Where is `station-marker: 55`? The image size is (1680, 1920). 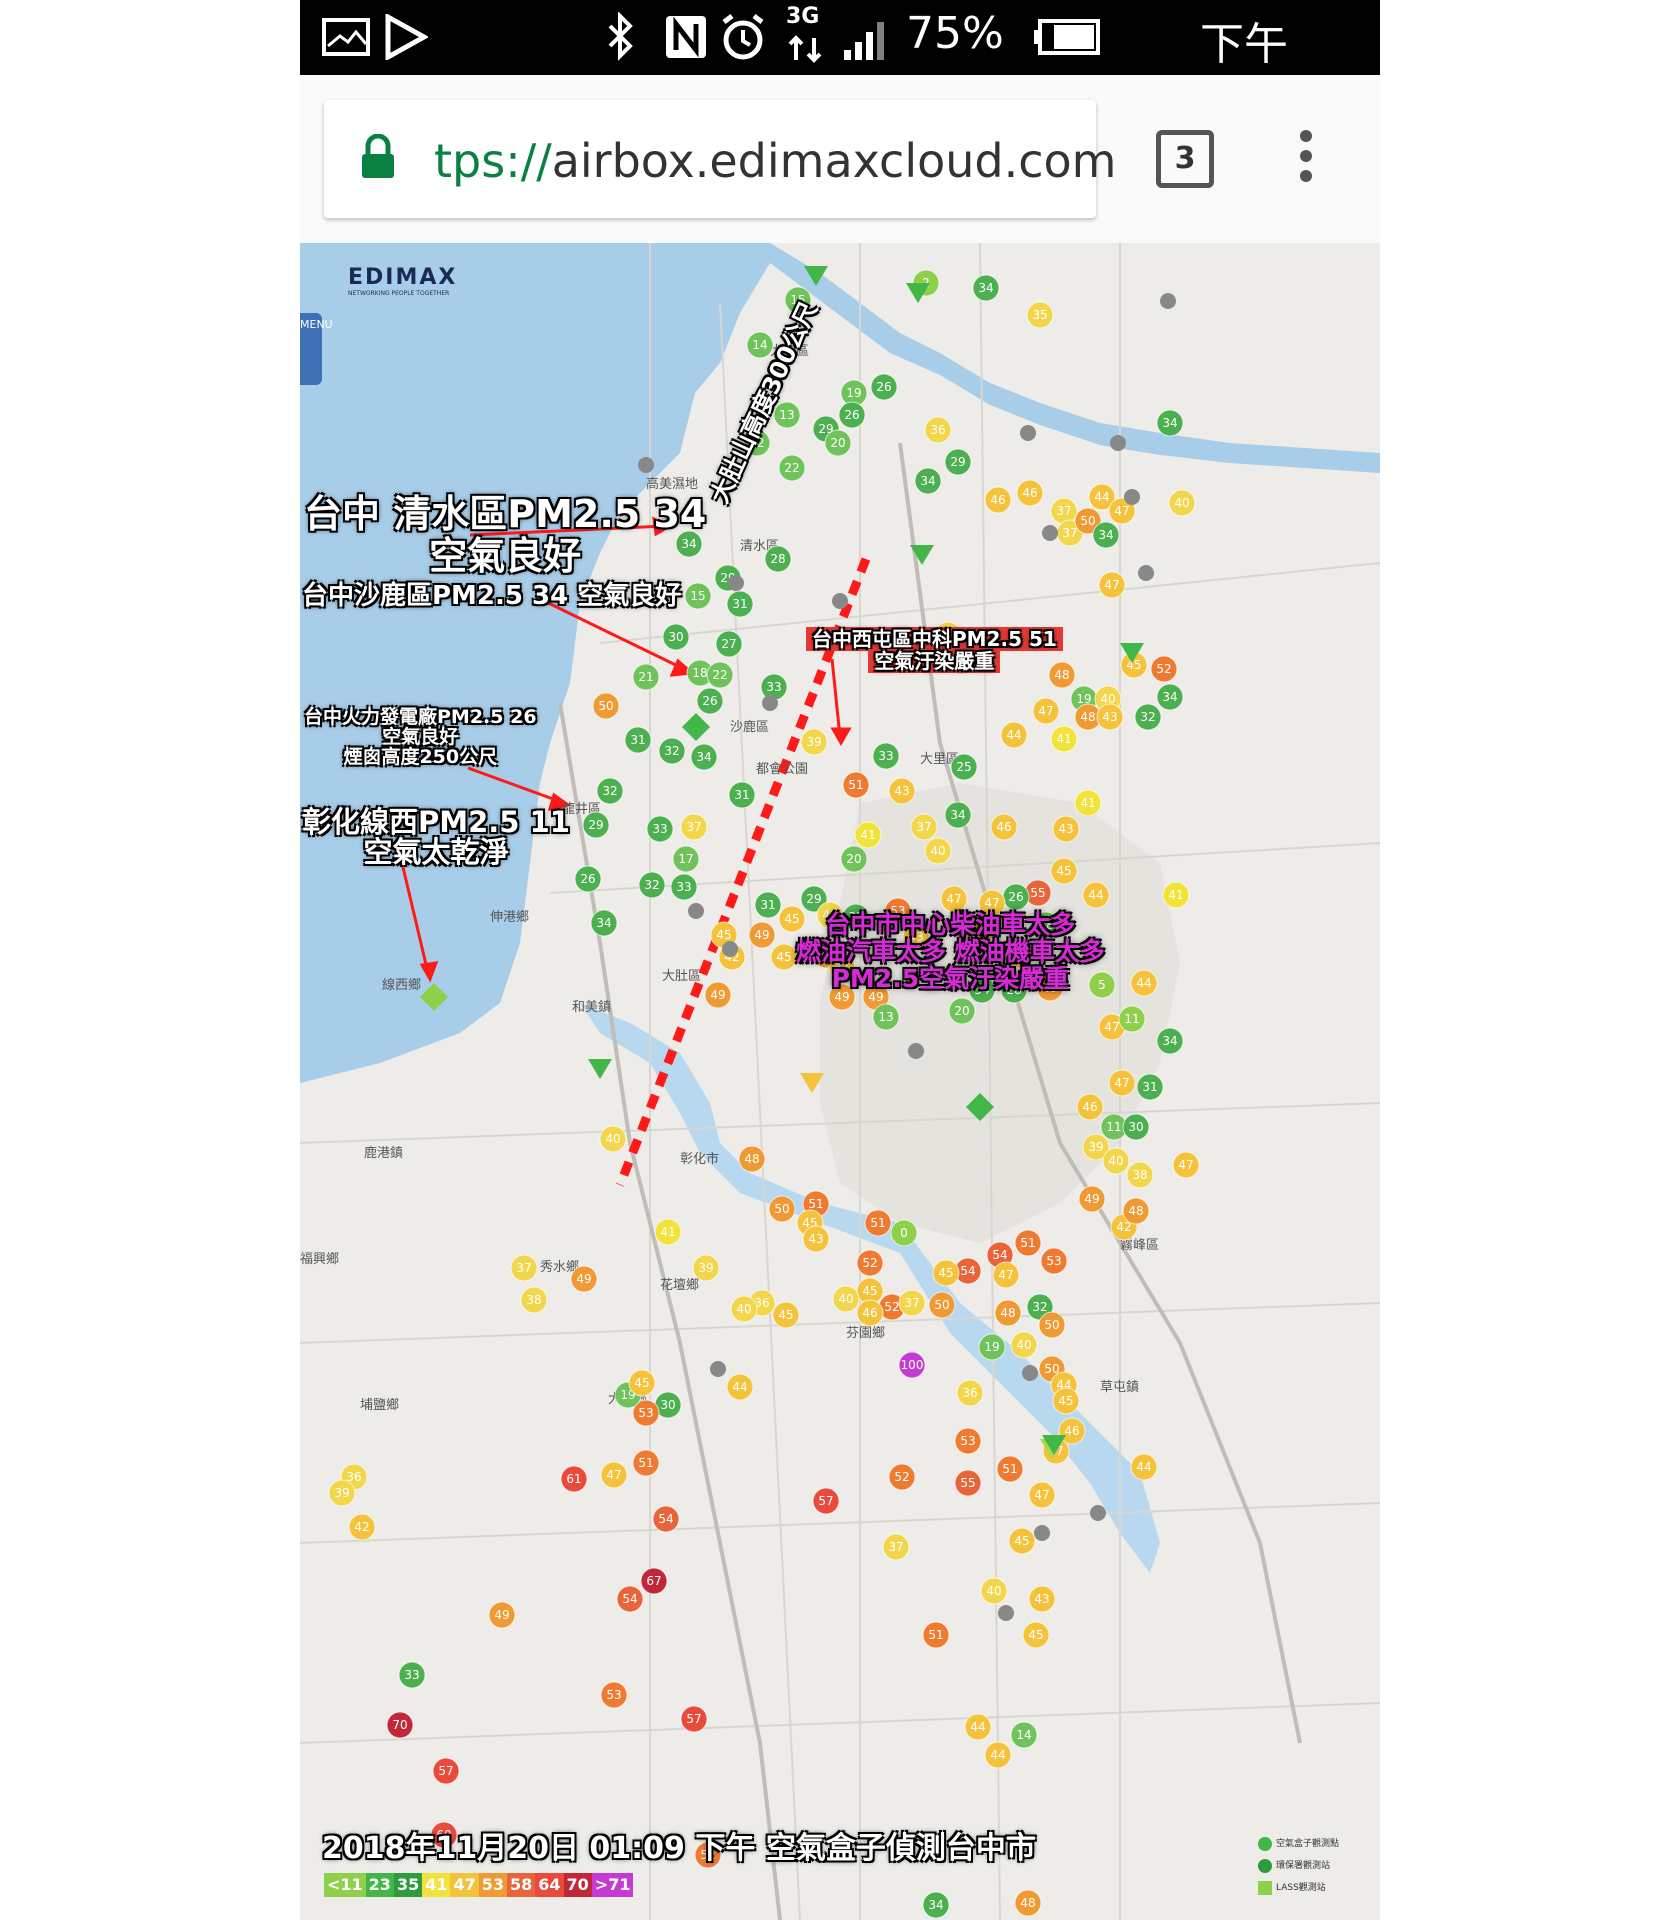
station-marker: 55 is located at coordinates (1038, 893).